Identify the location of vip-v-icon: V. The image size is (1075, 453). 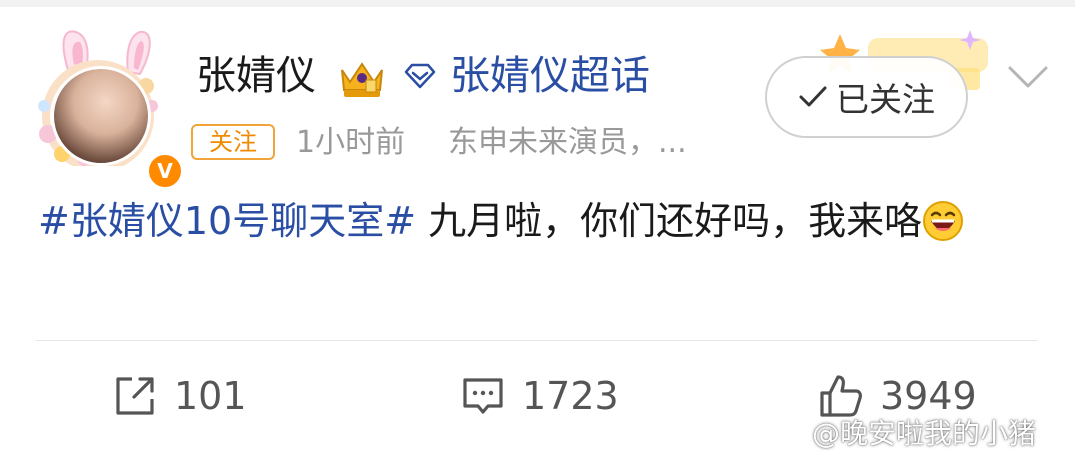
(165, 171).